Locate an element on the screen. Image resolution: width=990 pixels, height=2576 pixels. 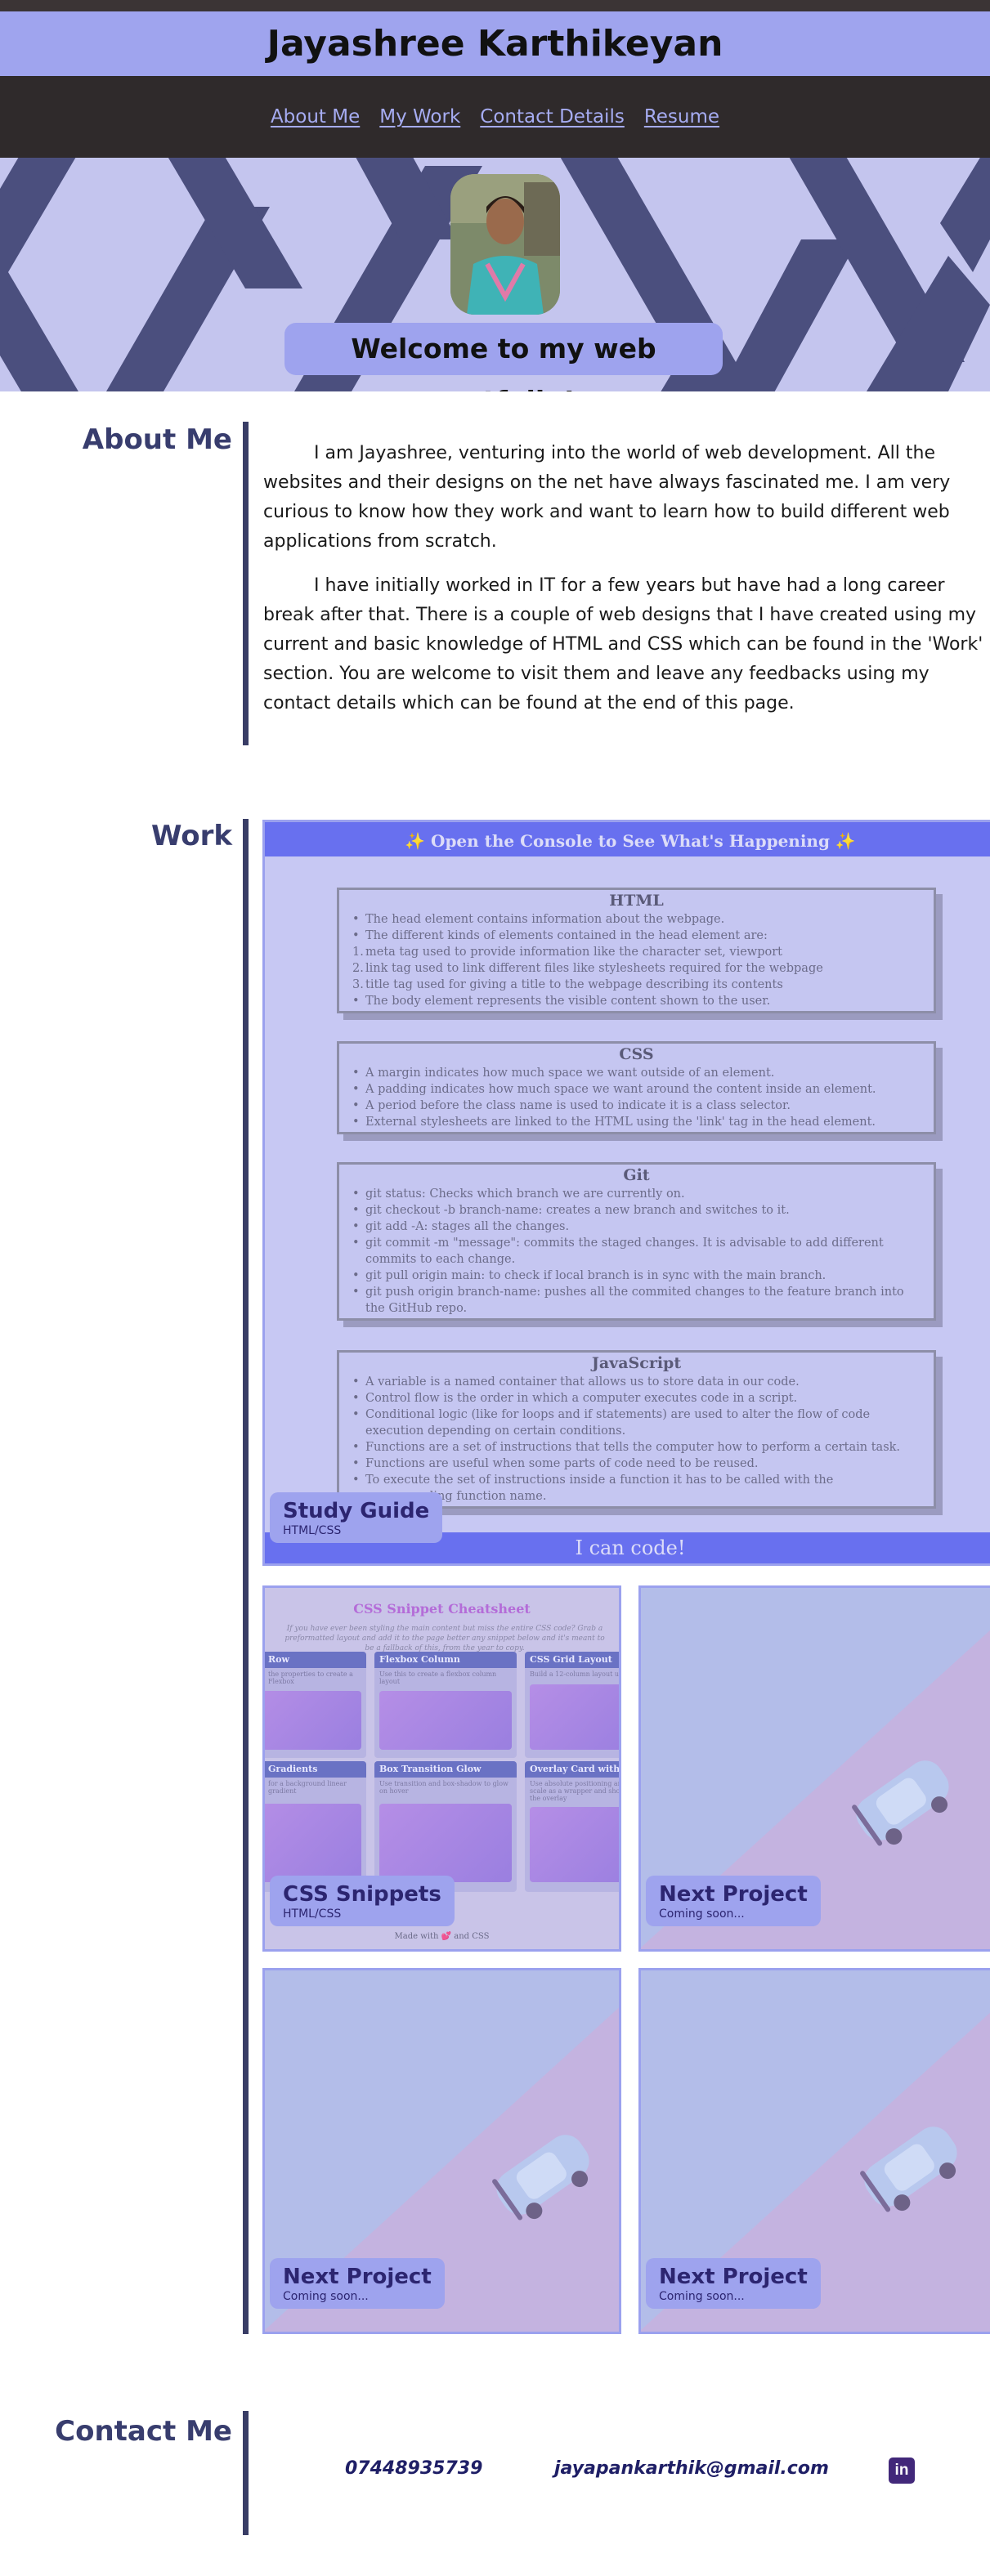
nav-about-me: About Me is located at coordinates (315, 116).